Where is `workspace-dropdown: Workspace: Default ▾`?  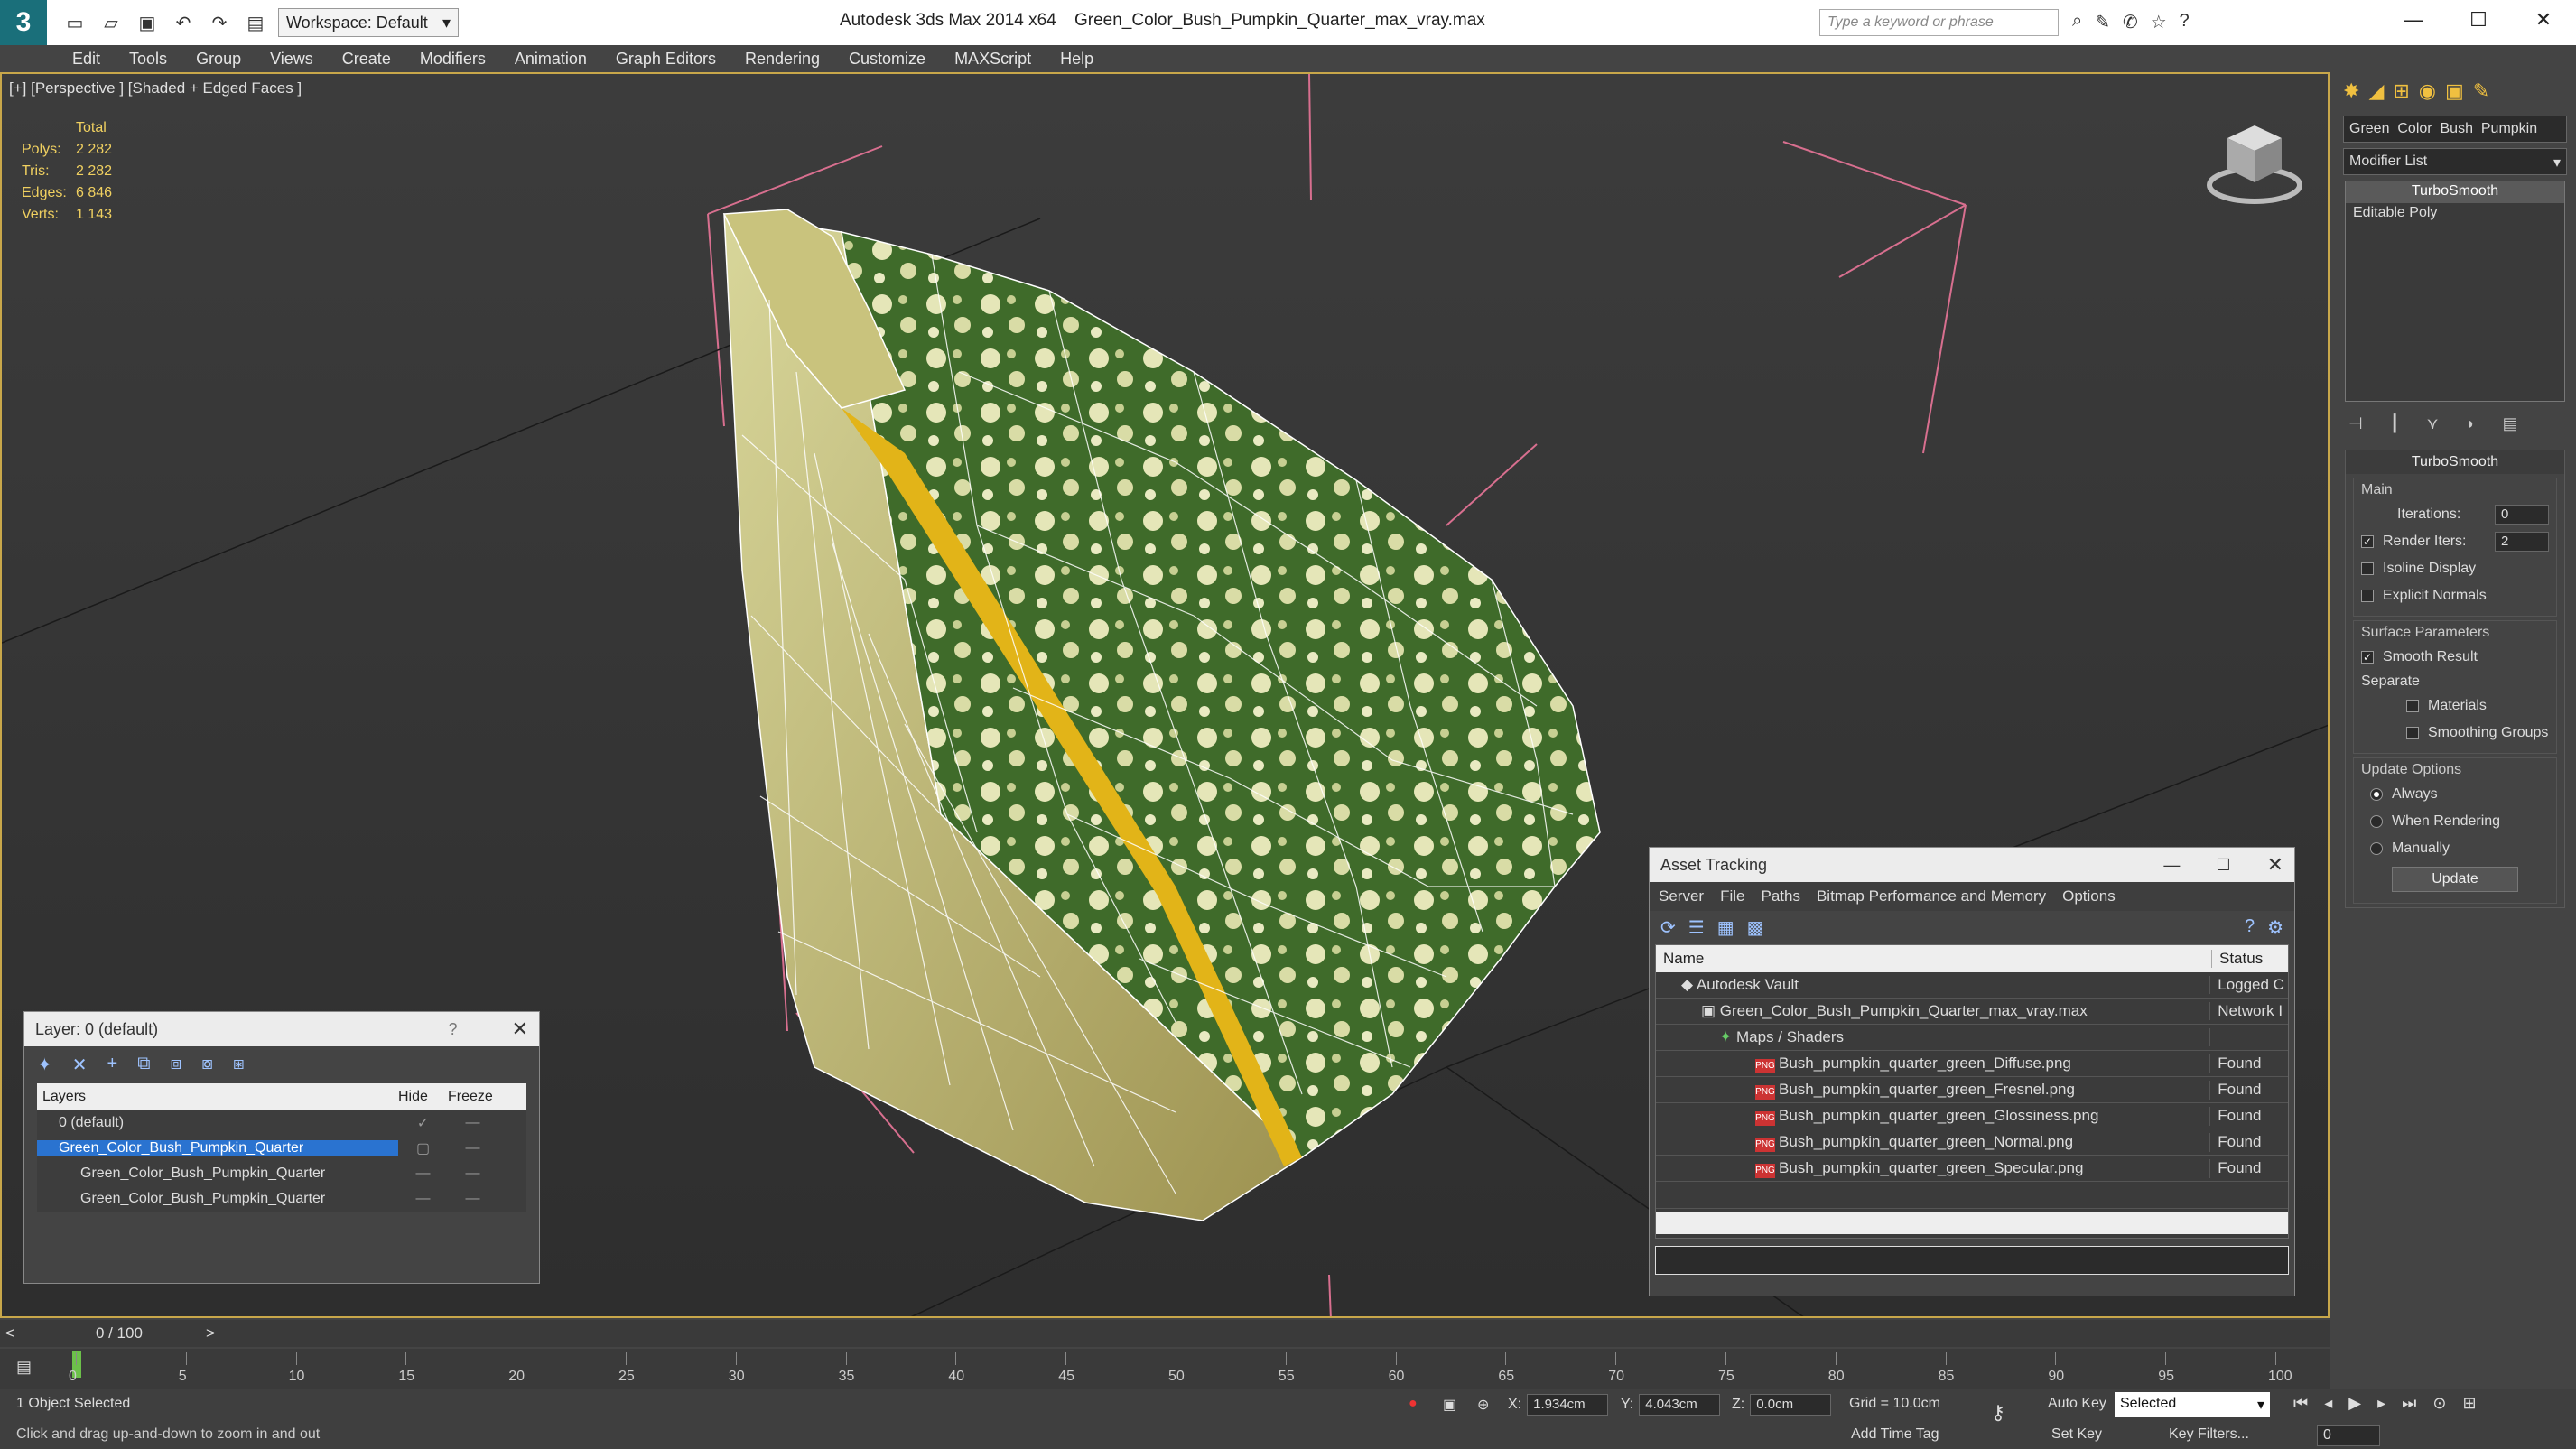 workspace-dropdown: Workspace: Default ▾ is located at coordinates (368, 22).